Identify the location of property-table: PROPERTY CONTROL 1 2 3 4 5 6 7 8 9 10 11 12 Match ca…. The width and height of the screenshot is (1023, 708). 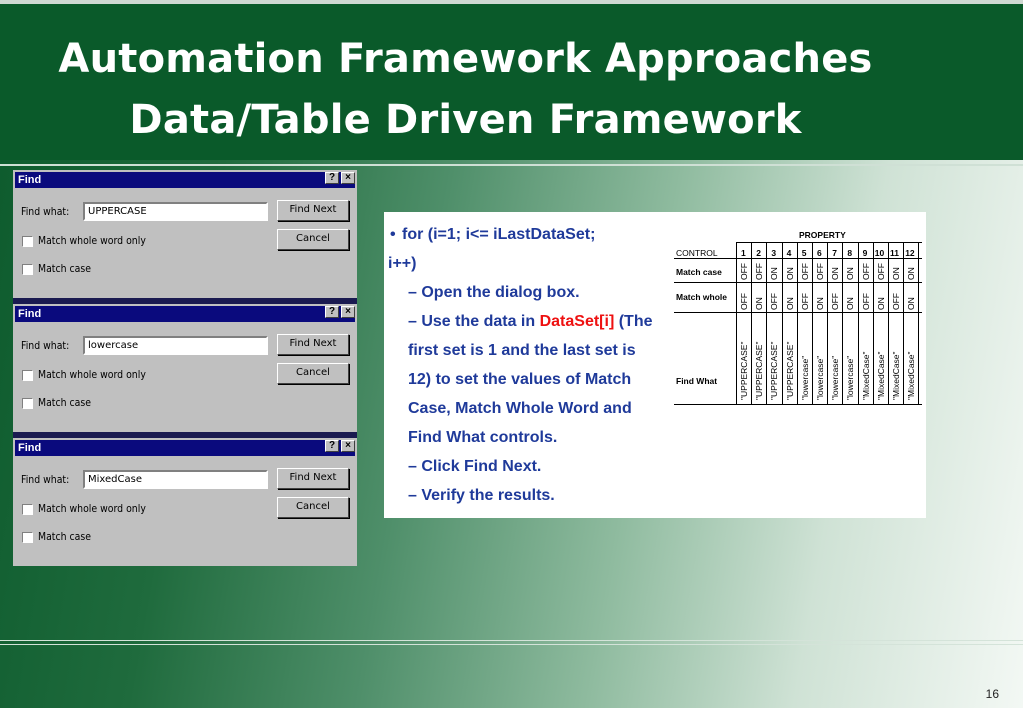
(798, 318).